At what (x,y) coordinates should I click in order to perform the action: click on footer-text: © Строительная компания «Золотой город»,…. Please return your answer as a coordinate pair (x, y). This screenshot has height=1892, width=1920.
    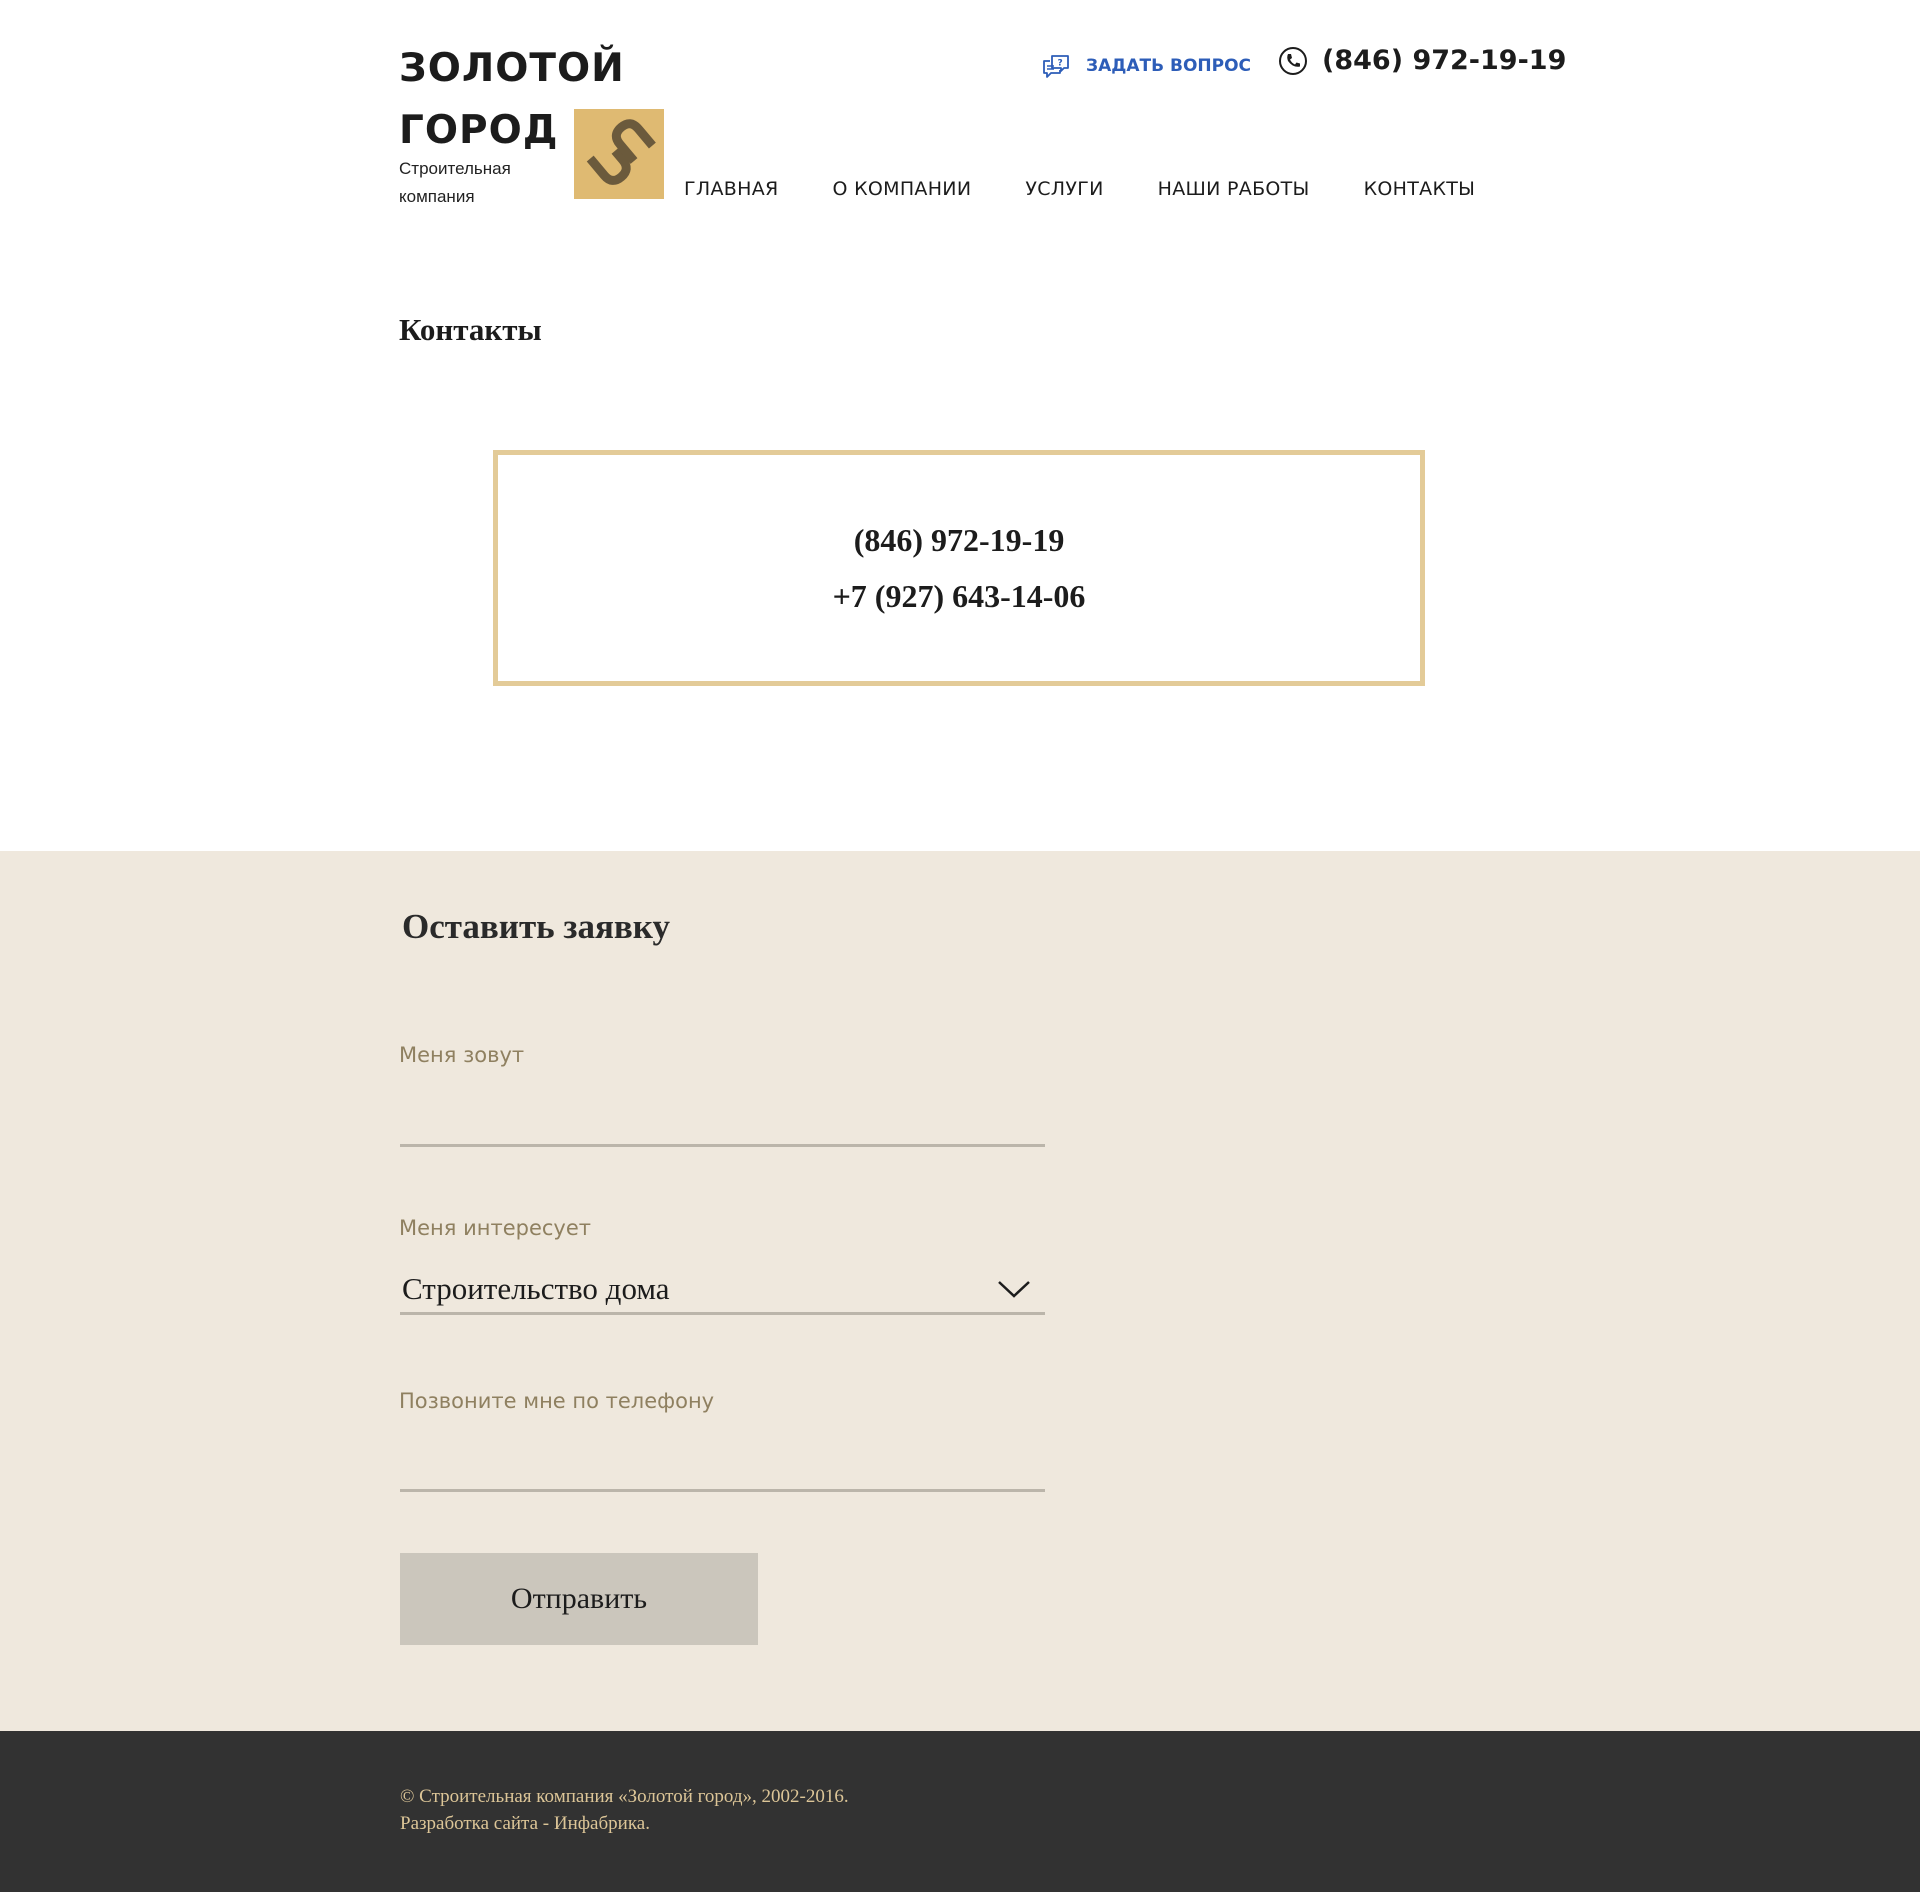
    Looking at the image, I should click on (624, 1810).